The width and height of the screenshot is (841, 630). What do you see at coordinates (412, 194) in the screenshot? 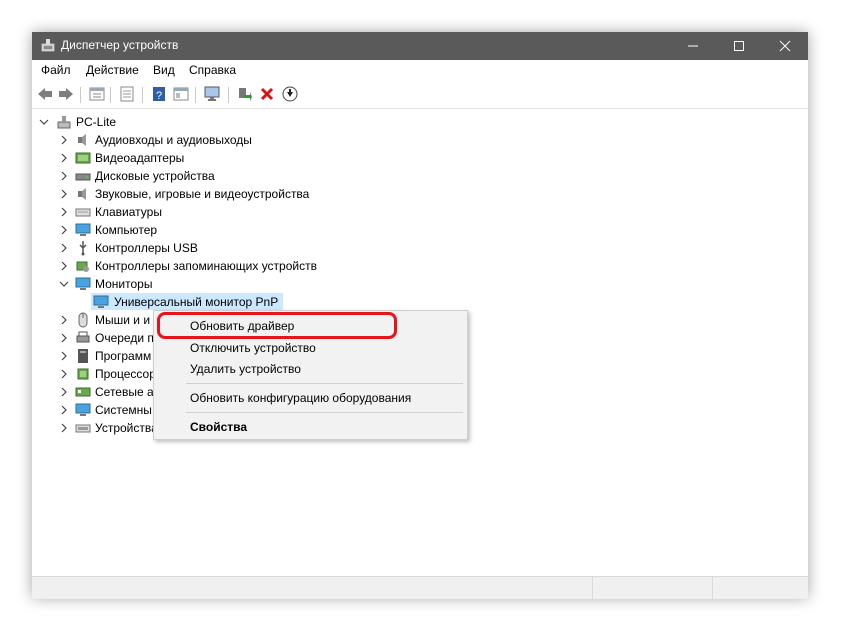
I see `tree-category: Звуковые, игровые и видеоустройства` at bounding box center [412, 194].